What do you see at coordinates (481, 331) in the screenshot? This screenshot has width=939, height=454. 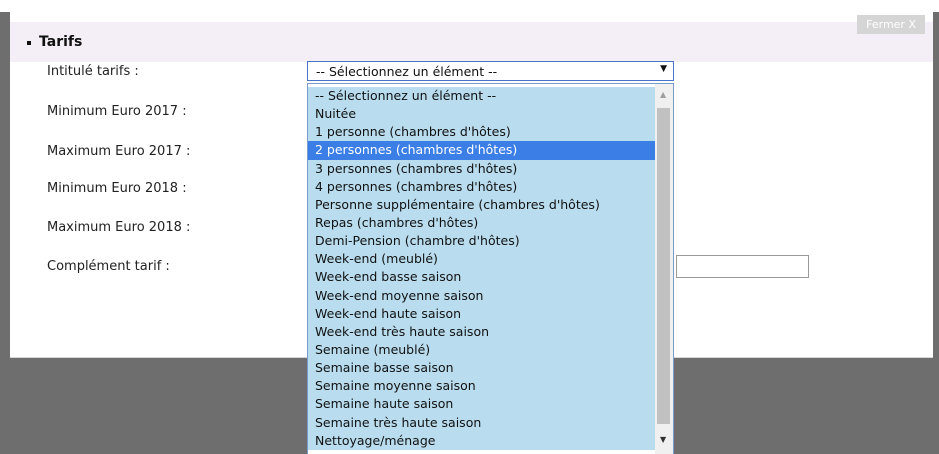 I see `dropdown-option: Week-end très haute saison` at bounding box center [481, 331].